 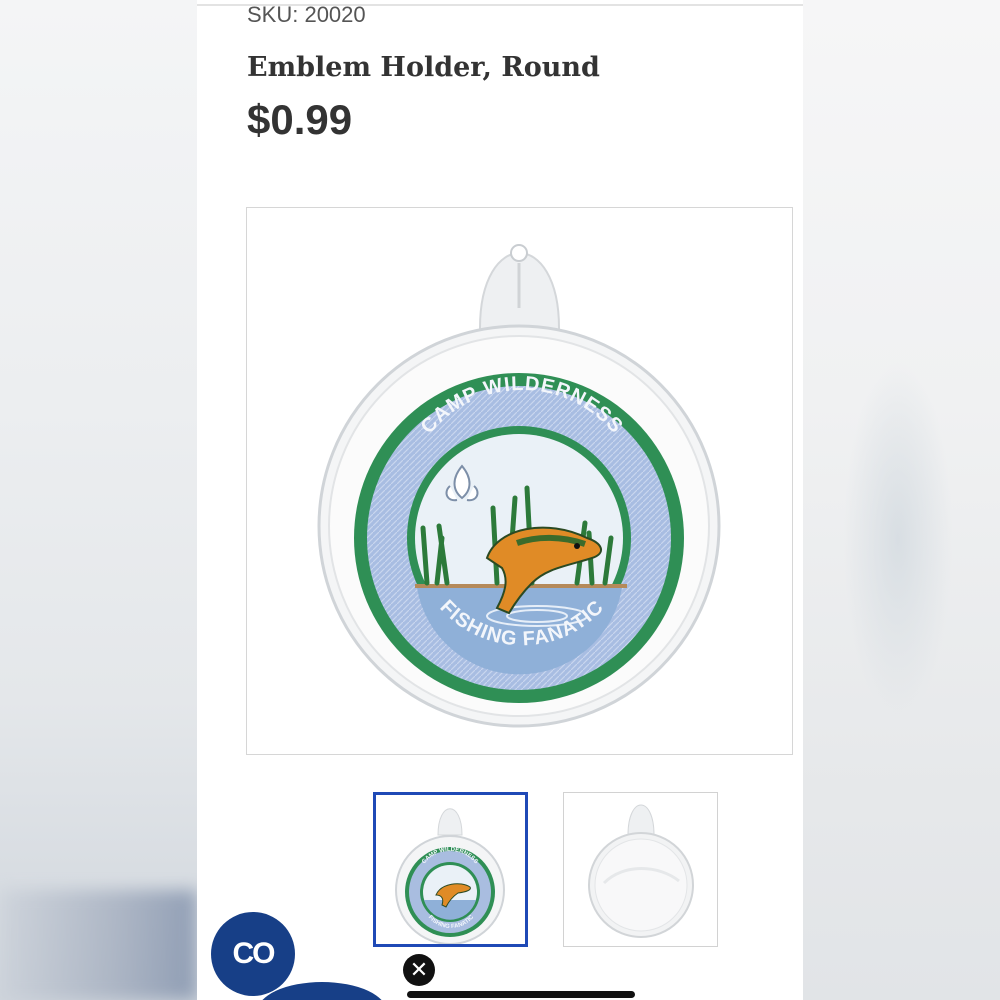 I want to click on thumbnail-empty-holder, so click(x=640, y=869).